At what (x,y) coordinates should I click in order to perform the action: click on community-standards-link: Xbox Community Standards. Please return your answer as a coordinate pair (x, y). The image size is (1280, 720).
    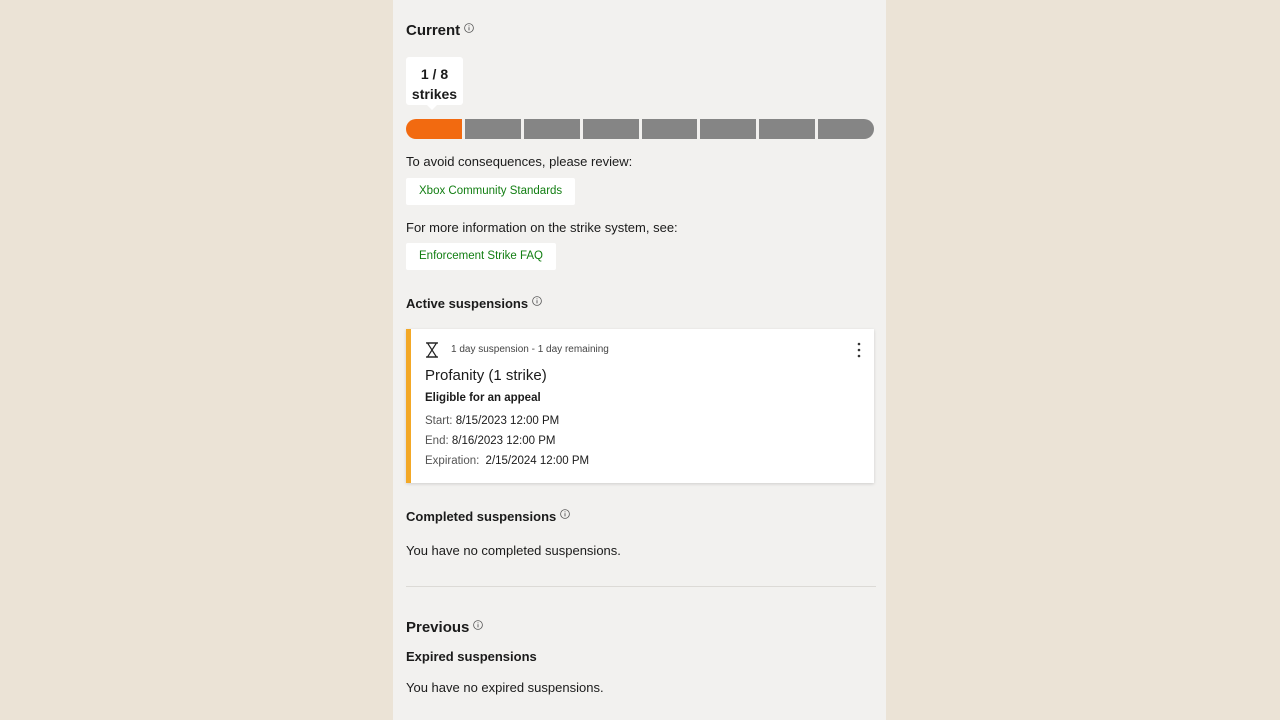
    Looking at the image, I should click on (491, 191).